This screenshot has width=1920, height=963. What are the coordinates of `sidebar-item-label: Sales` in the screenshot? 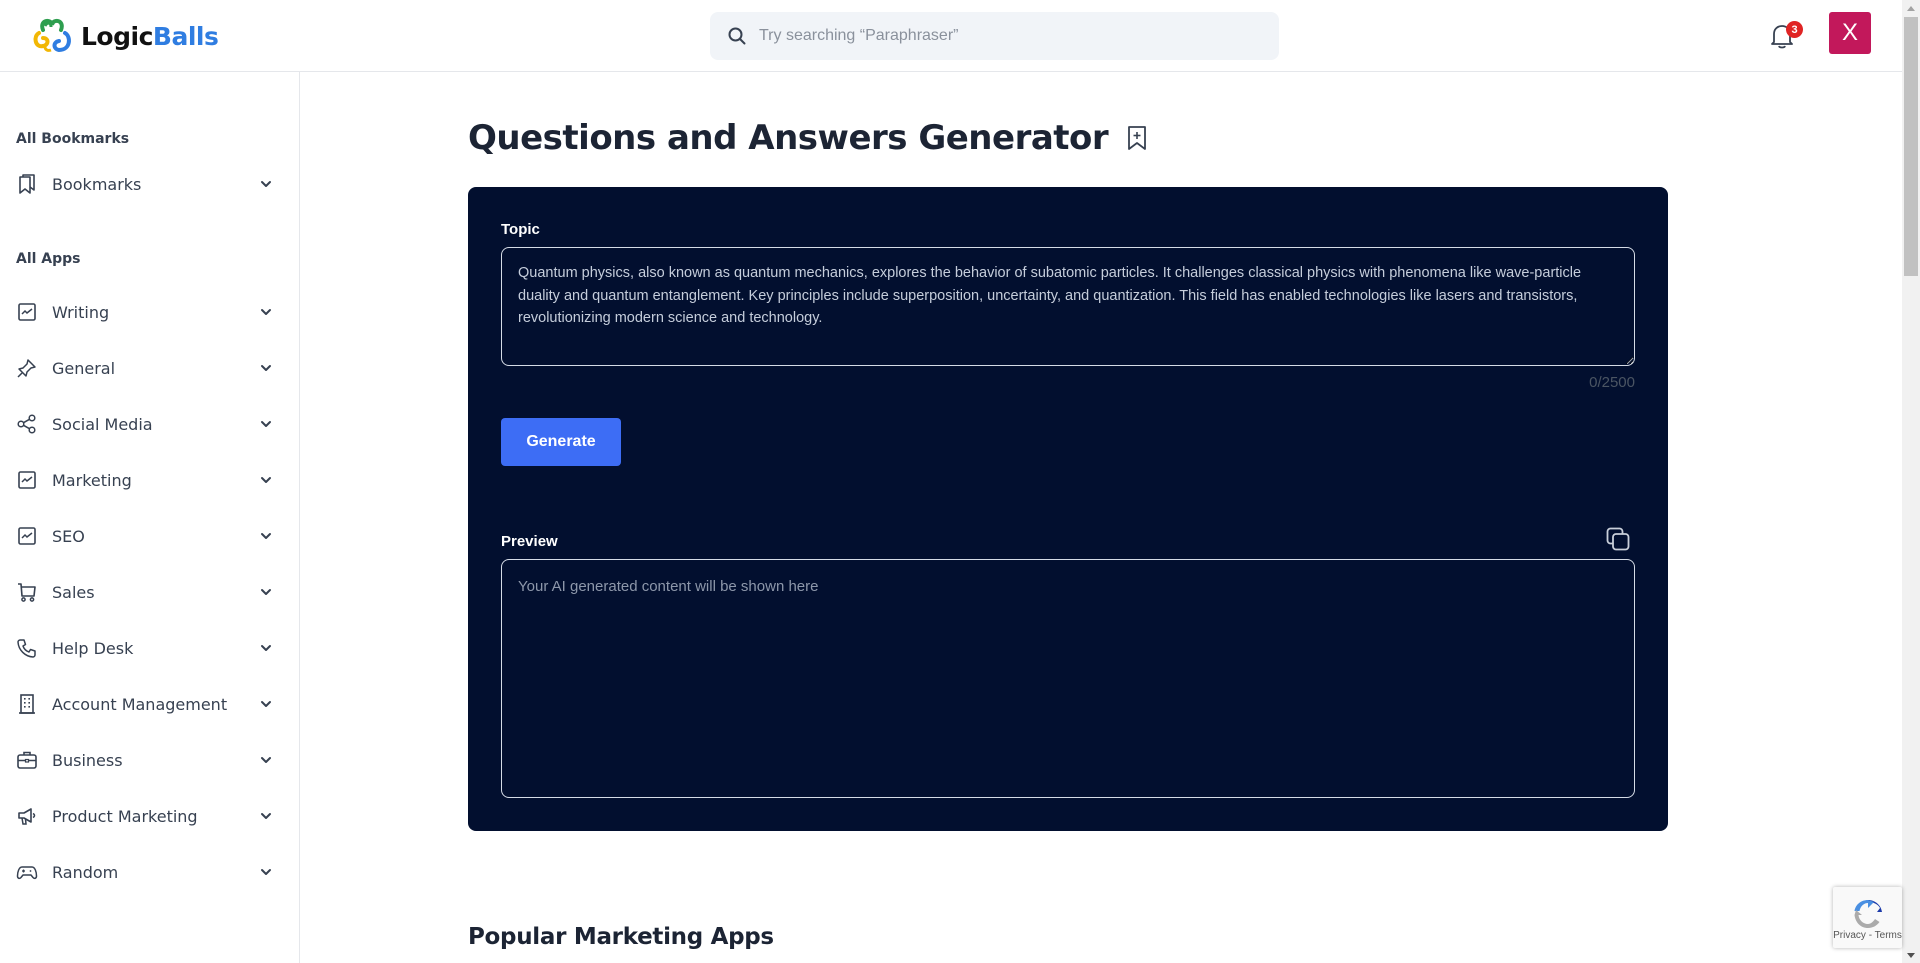 It's located at (73, 592).